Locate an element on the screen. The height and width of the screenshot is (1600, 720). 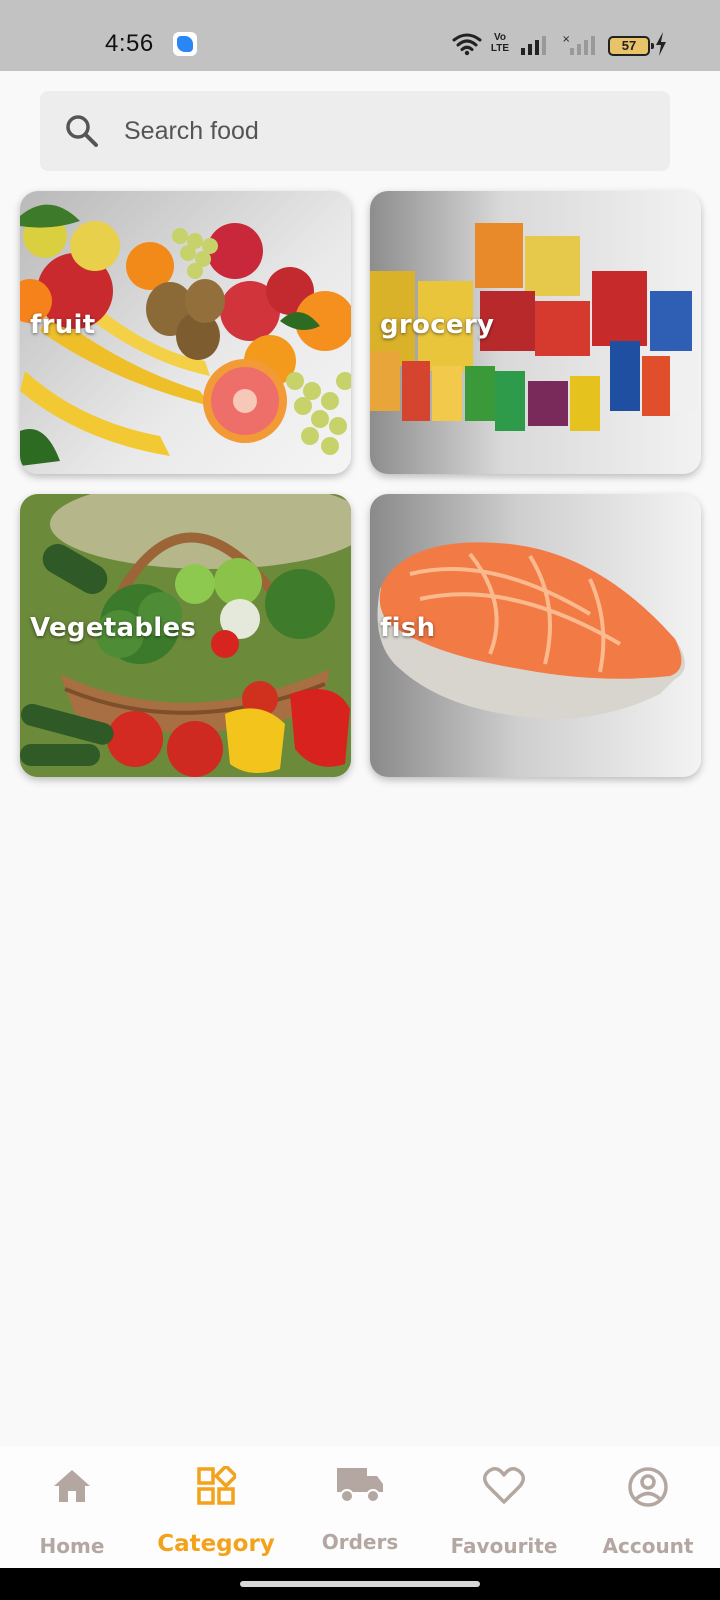
nav-label-orders: Orders is located at coordinates (360, 1542).